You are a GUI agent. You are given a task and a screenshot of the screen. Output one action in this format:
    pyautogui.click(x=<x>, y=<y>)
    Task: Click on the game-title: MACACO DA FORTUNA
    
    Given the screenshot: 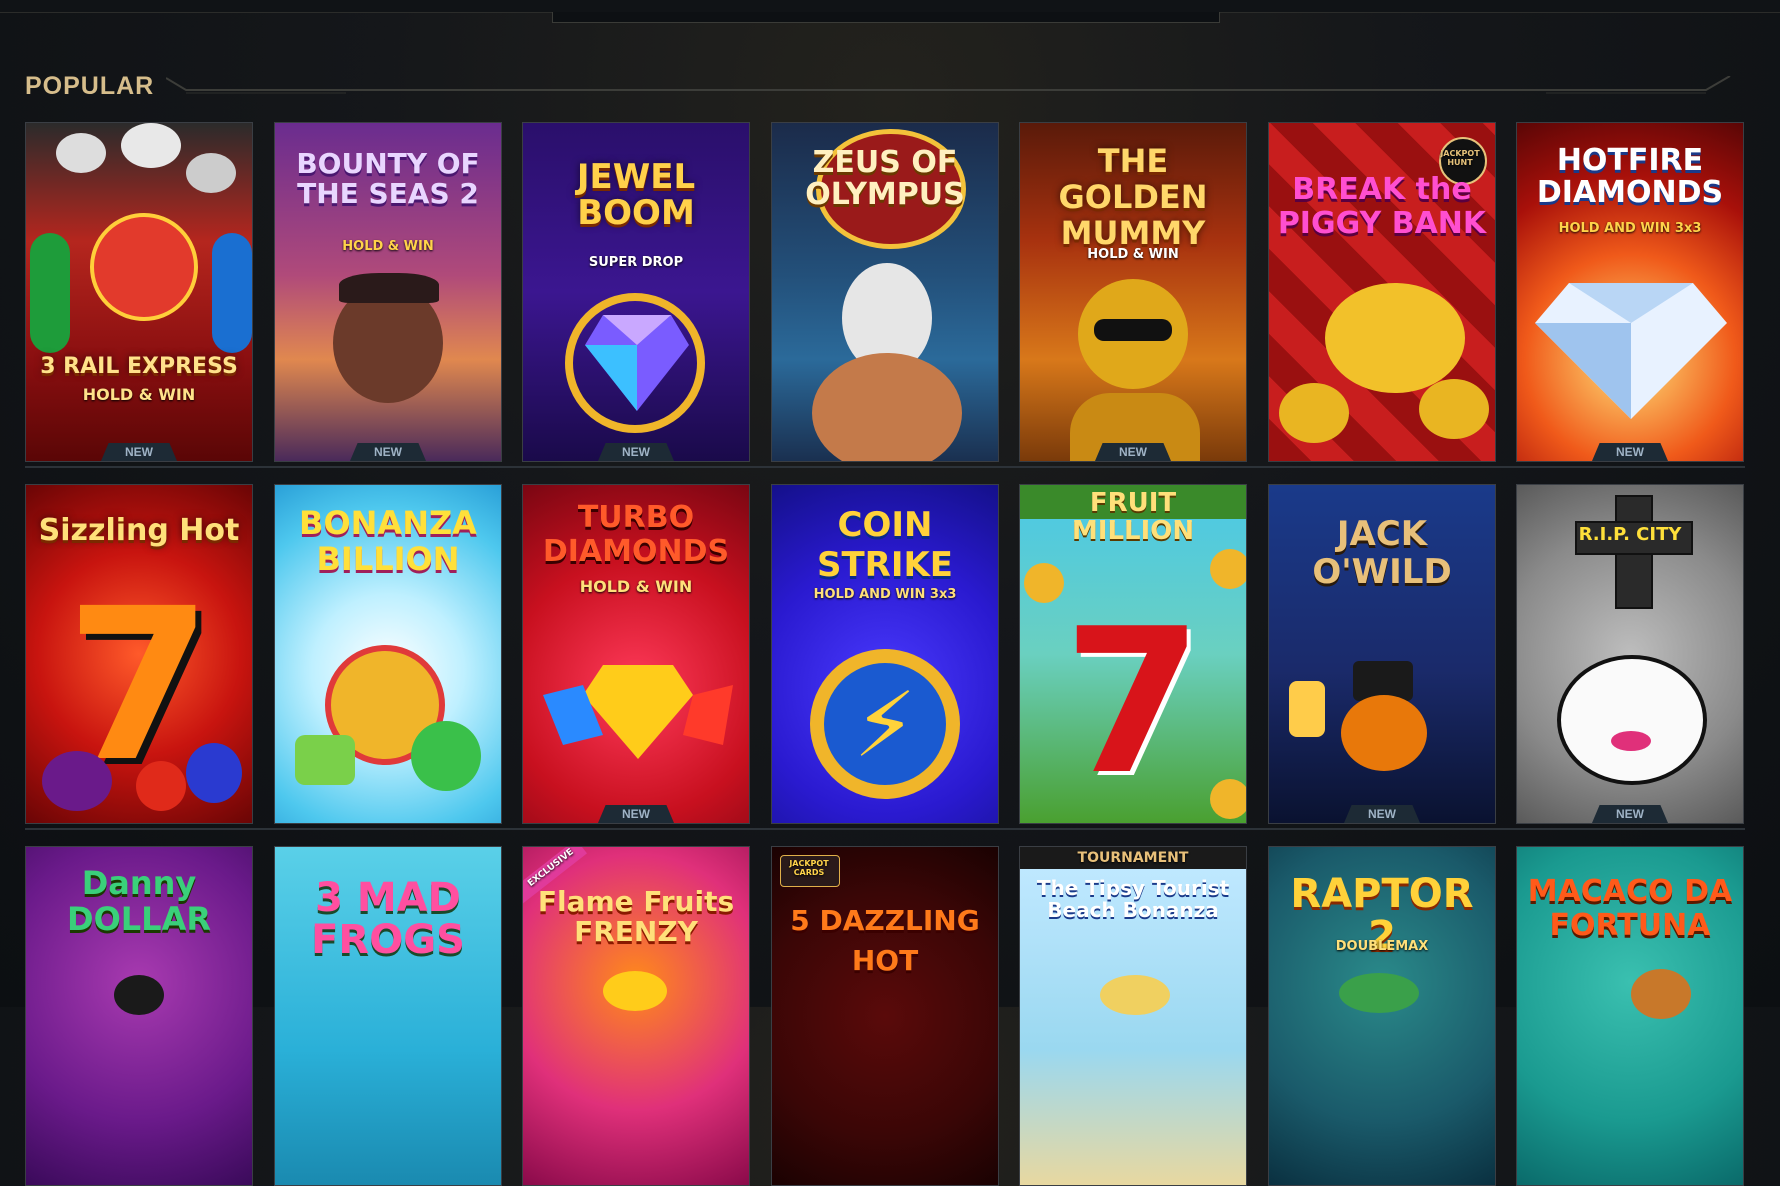 What is the action you would take?
    pyautogui.click(x=1630, y=908)
    